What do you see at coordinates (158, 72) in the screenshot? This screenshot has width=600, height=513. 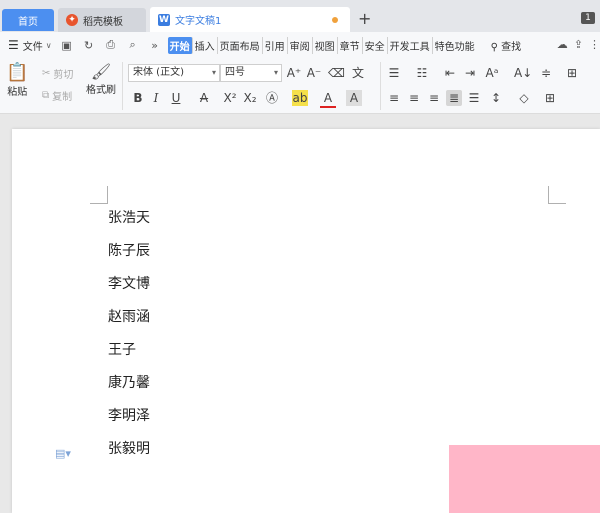 I see `font-name-value: 宋体 (正文)` at bounding box center [158, 72].